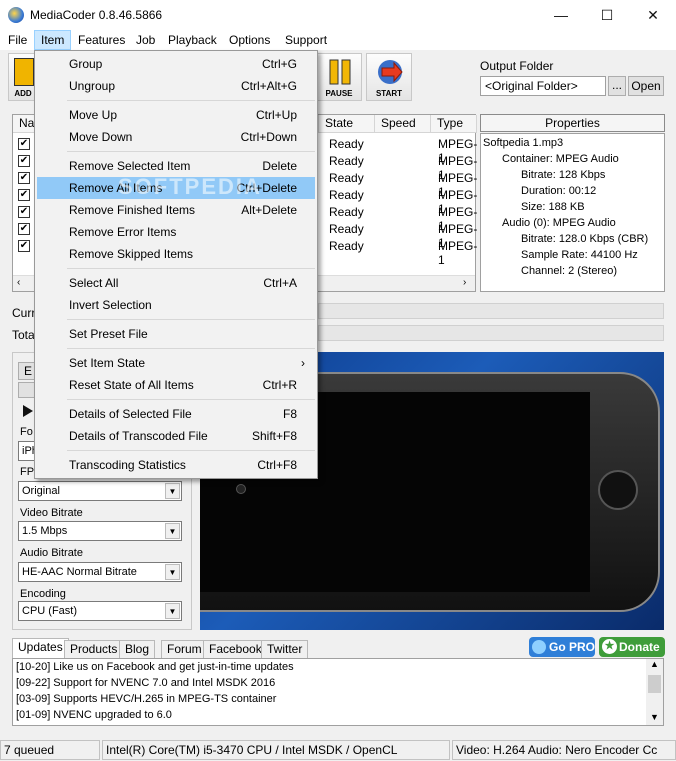 This screenshot has height=761, width=676. Describe the element at coordinates (654, 684) in the screenshot. I see `scroll-thumb` at that location.